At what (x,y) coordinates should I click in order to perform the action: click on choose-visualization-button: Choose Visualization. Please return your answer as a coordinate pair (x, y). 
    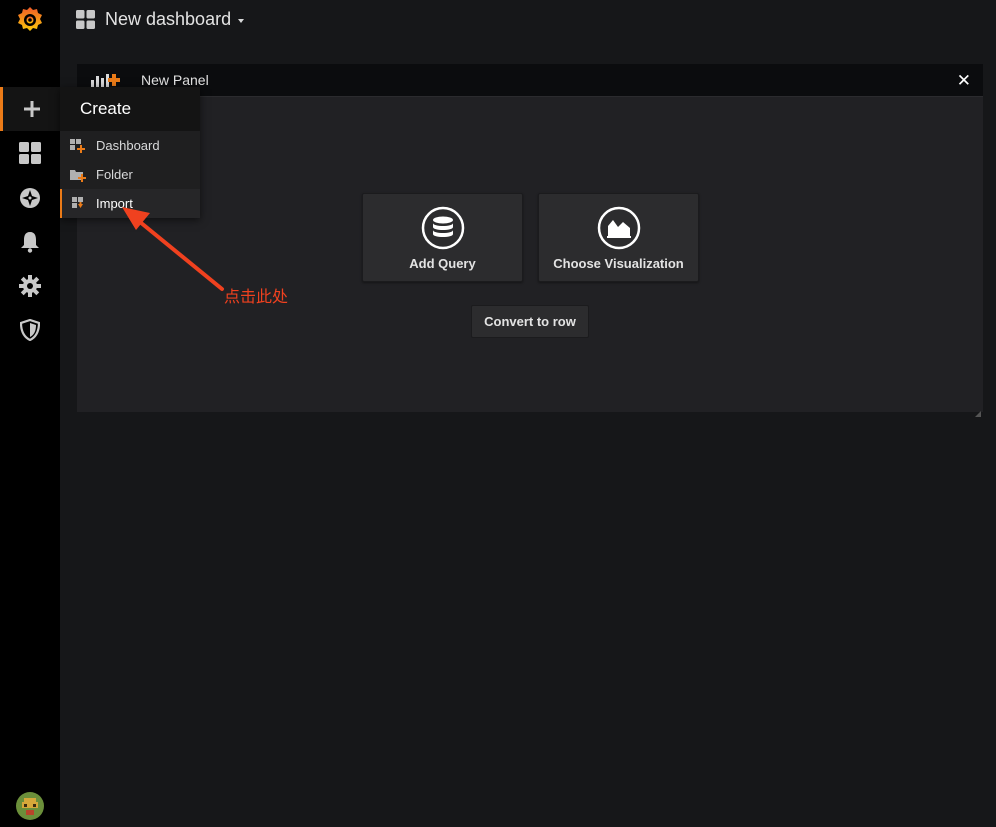
    Looking at the image, I should click on (618, 237).